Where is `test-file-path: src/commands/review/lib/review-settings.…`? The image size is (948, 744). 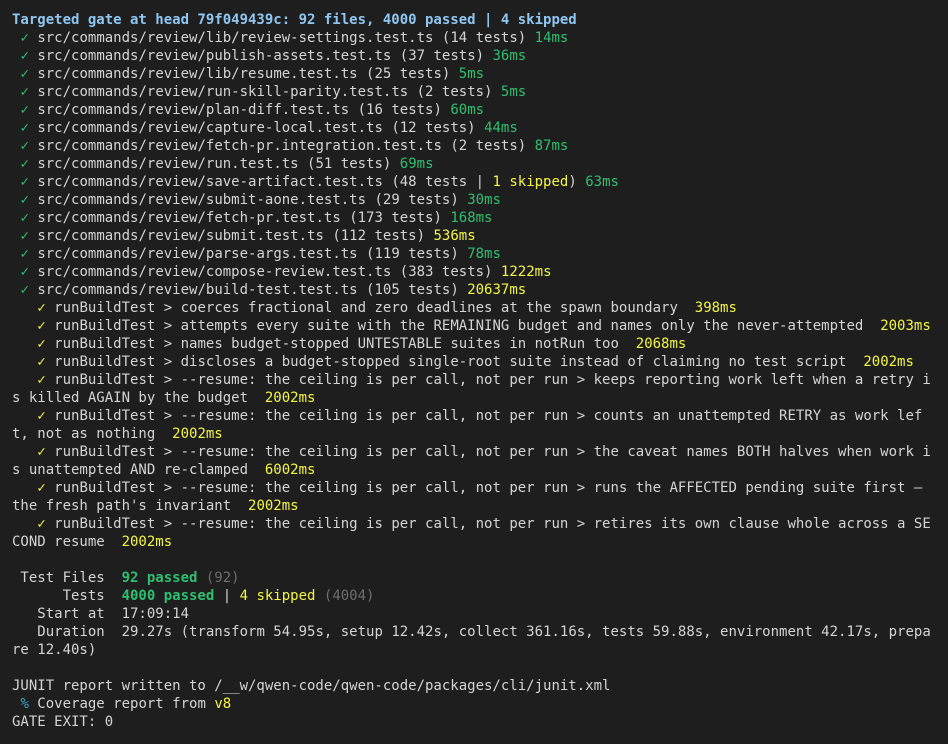 test-file-path: src/commands/review/lib/review-settings.… is located at coordinates (235, 38).